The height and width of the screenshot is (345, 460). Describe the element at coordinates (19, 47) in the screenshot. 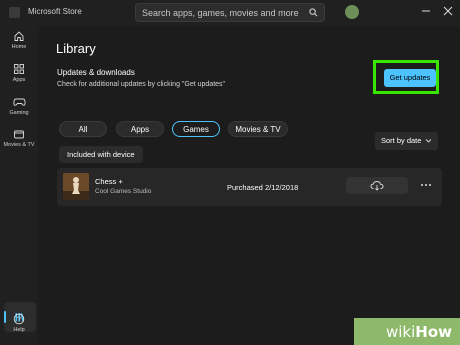

I see `sidebar-item-label: Home` at that location.